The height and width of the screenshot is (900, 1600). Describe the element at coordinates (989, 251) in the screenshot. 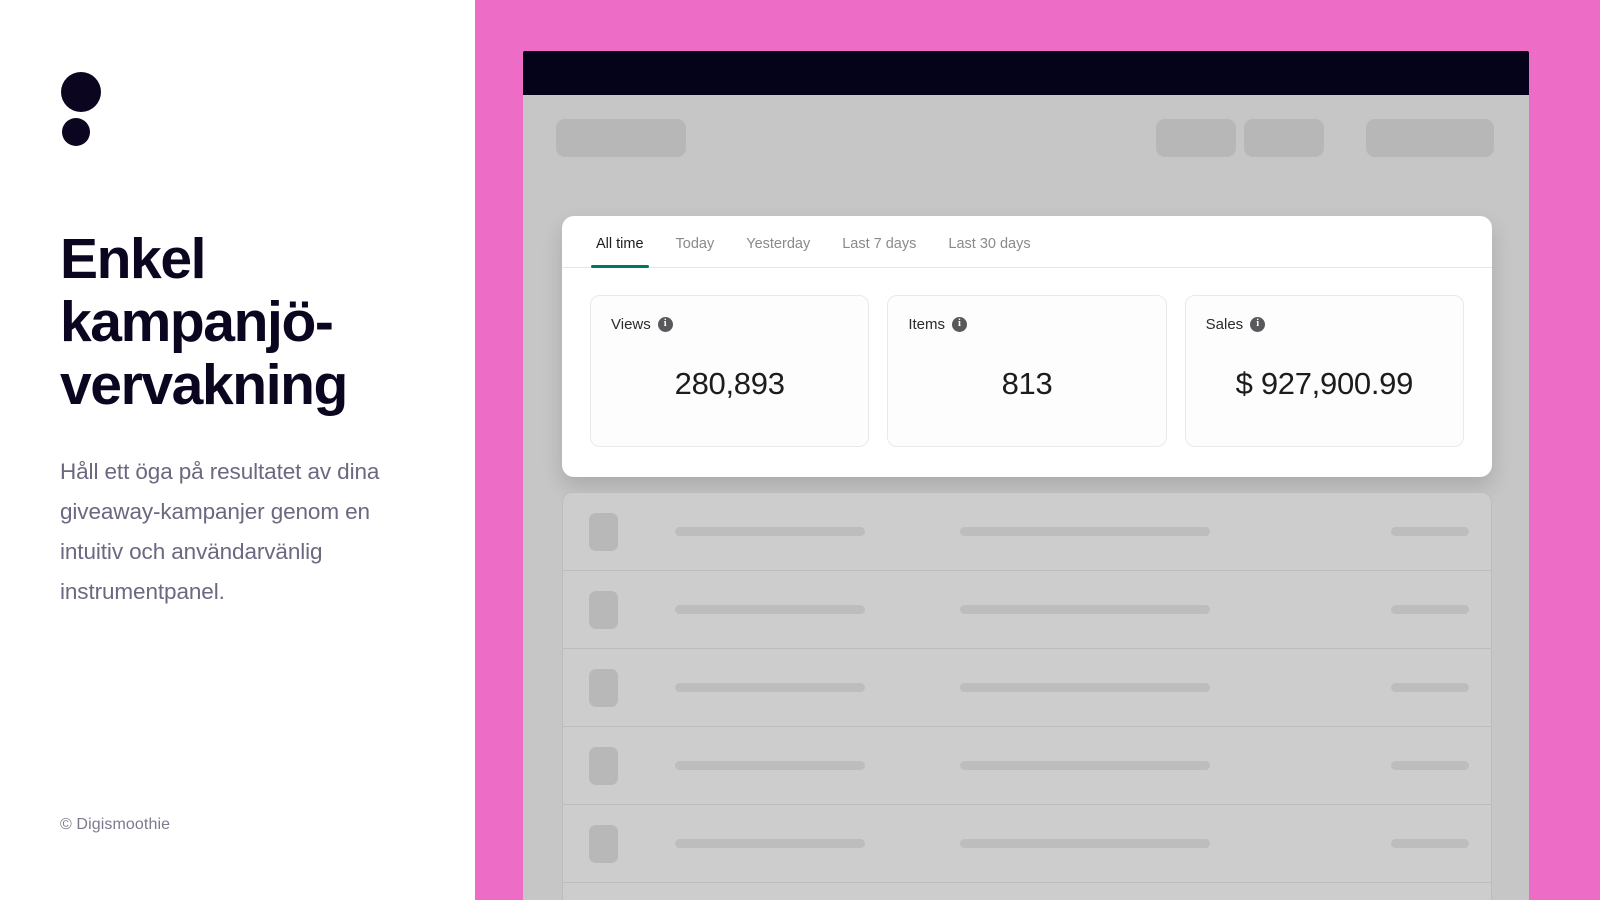

I see `tab-last-30-days: Last 30 days` at that location.